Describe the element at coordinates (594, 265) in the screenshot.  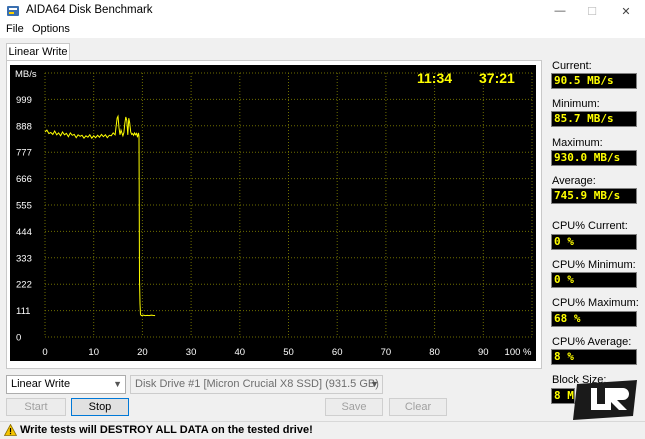
I see `cpu-minimum-label: CPU% Minimum:` at that location.